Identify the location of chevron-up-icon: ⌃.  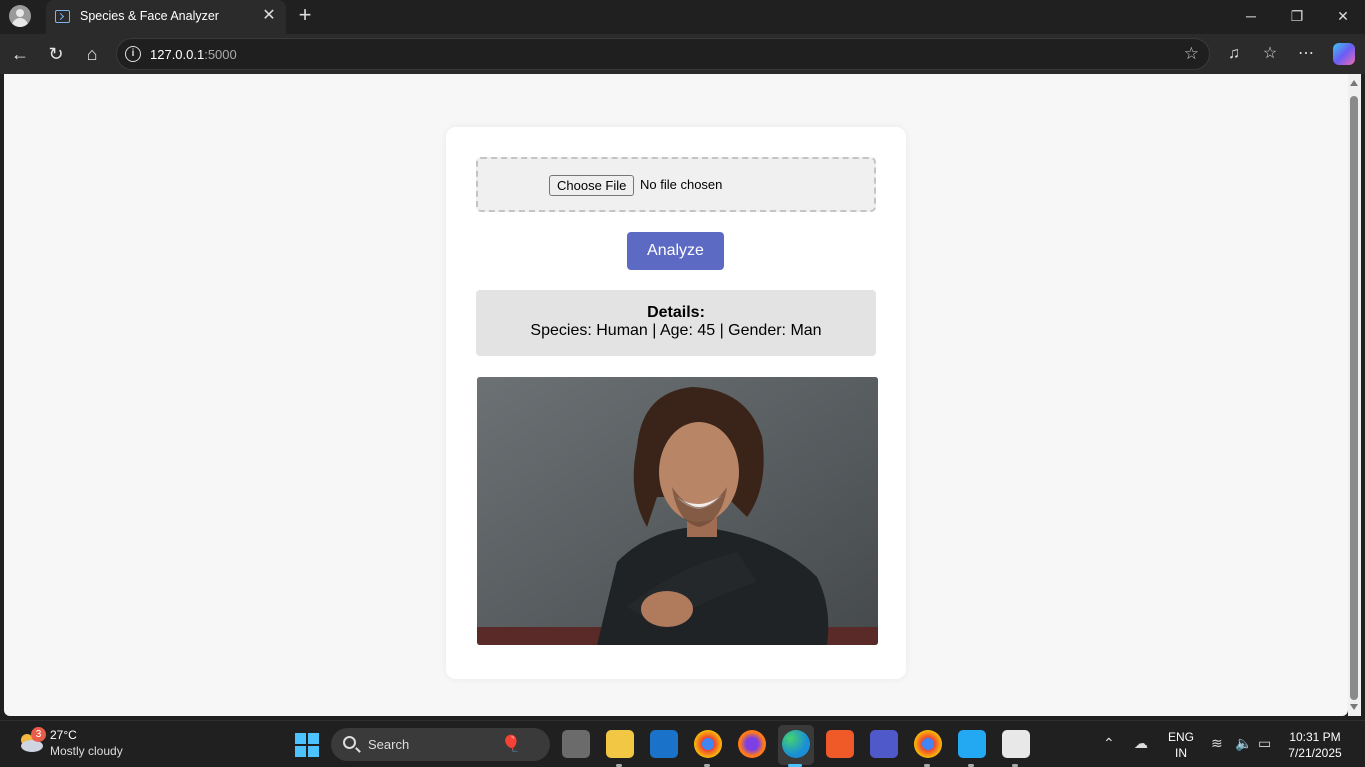
(1109, 743).